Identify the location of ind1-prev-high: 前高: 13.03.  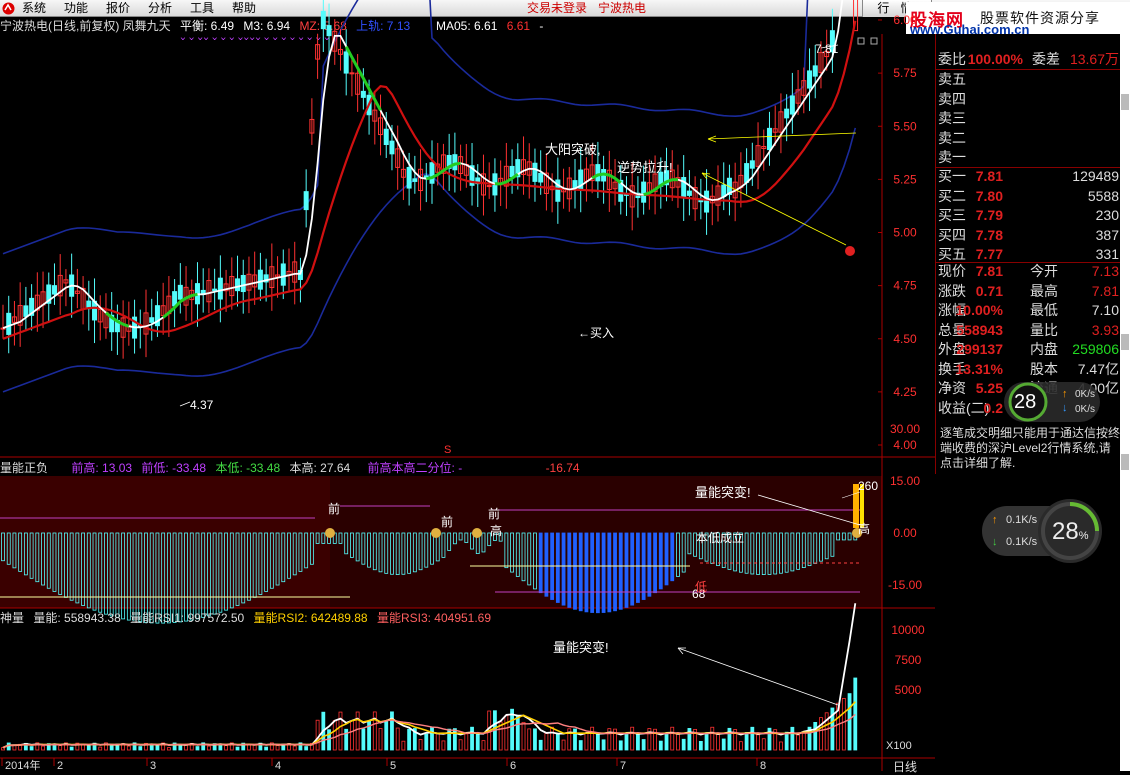
(102, 468).